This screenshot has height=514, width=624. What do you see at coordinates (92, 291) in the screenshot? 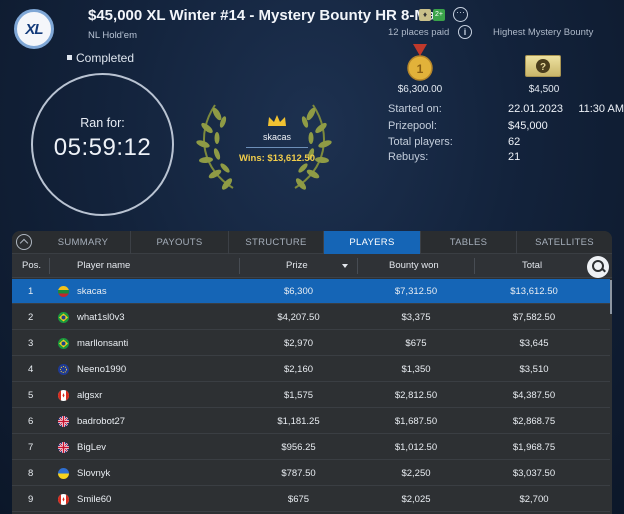
I see `row-player-name: skacas` at bounding box center [92, 291].